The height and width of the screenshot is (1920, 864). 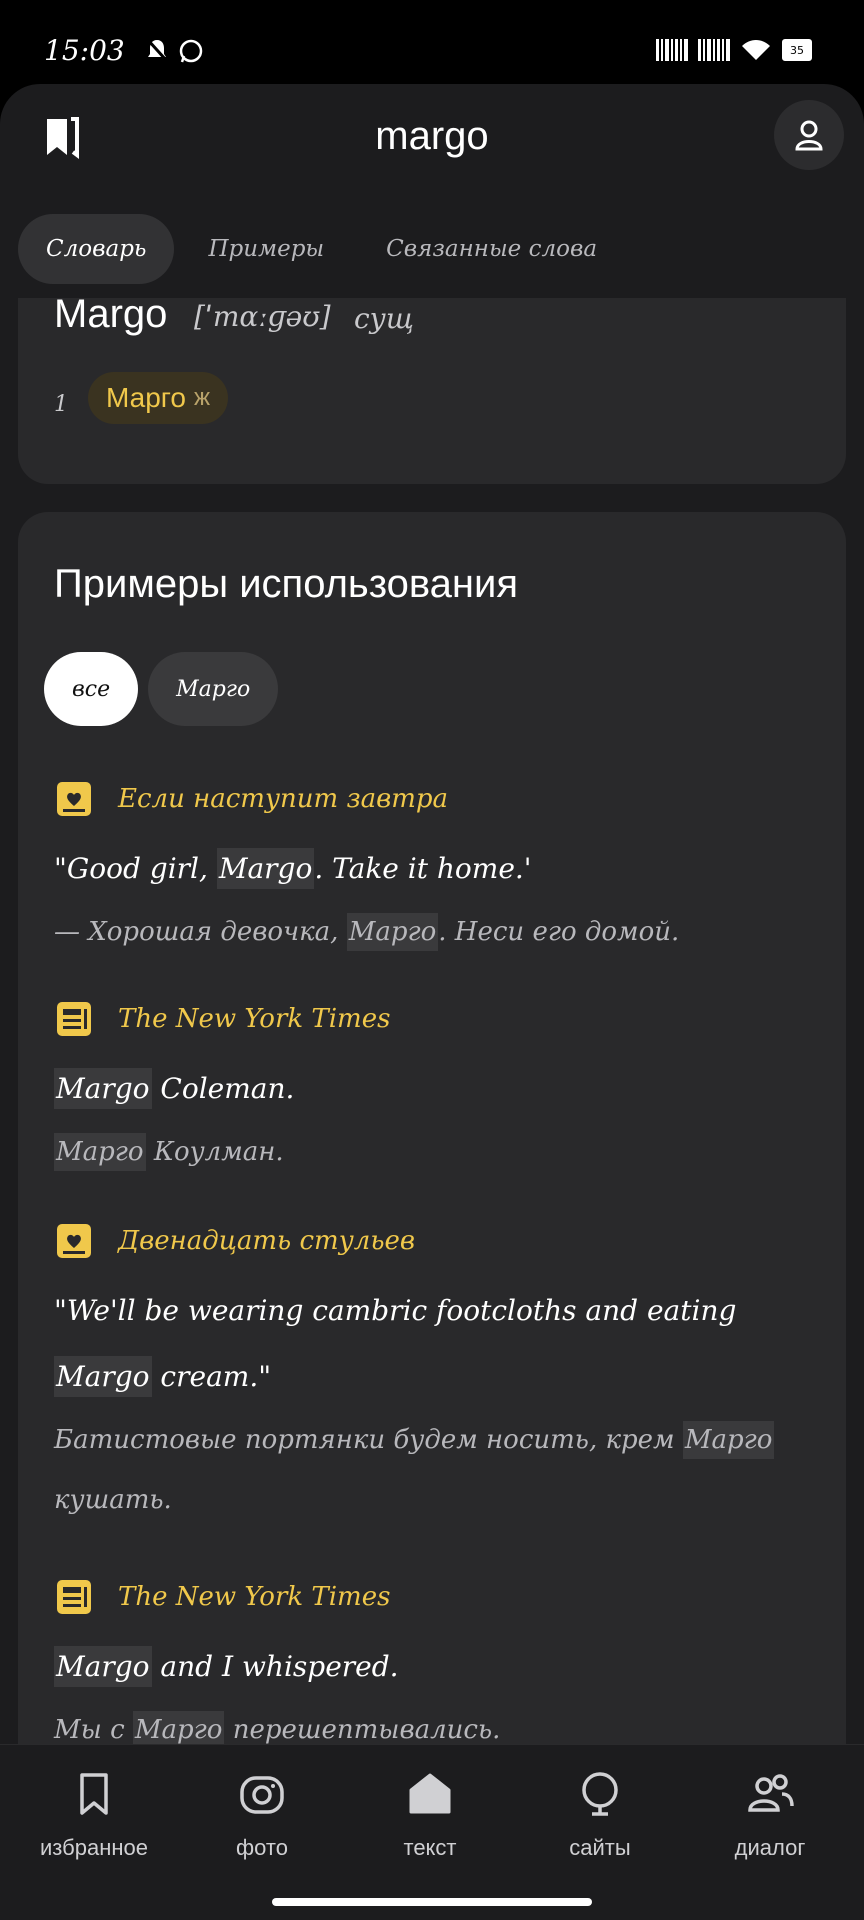 What do you see at coordinates (430, 1794) in the screenshot?
I see `home-icon` at bounding box center [430, 1794].